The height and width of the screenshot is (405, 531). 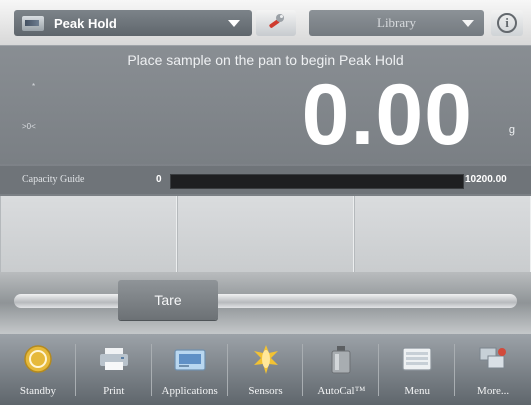 What do you see at coordinates (265, 391) in the screenshot?
I see `nav-sensors-label: Sensors` at bounding box center [265, 391].